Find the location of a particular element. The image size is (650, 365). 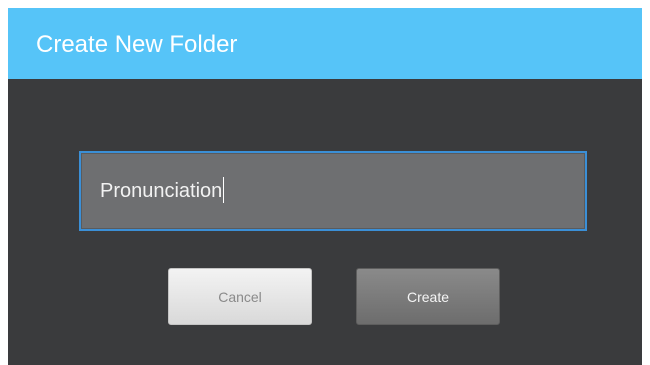

text-cursor is located at coordinates (224, 190).